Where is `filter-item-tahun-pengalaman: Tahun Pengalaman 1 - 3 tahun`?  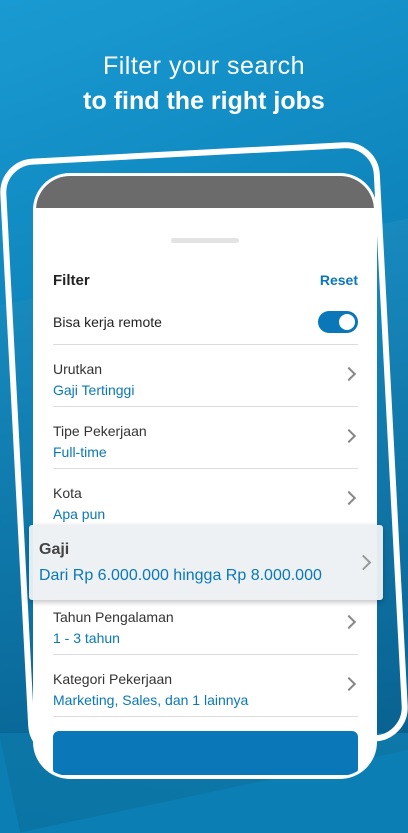
filter-item-tahun-pengalaman: Tahun Pengalaman 1 - 3 tahun is located at coordinates (205, 624).